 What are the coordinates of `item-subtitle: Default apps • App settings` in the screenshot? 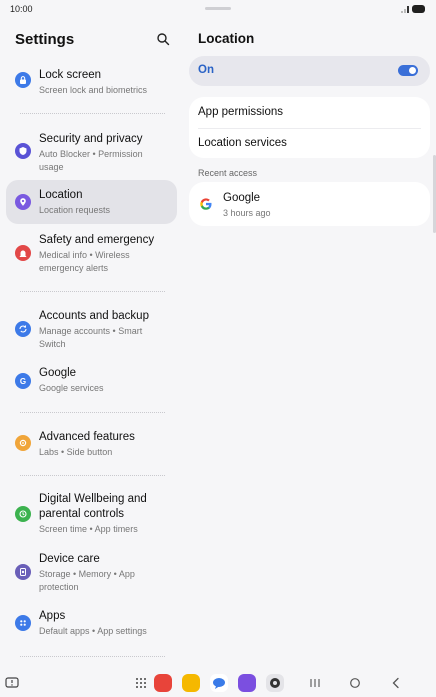 It's located at (93, 631).